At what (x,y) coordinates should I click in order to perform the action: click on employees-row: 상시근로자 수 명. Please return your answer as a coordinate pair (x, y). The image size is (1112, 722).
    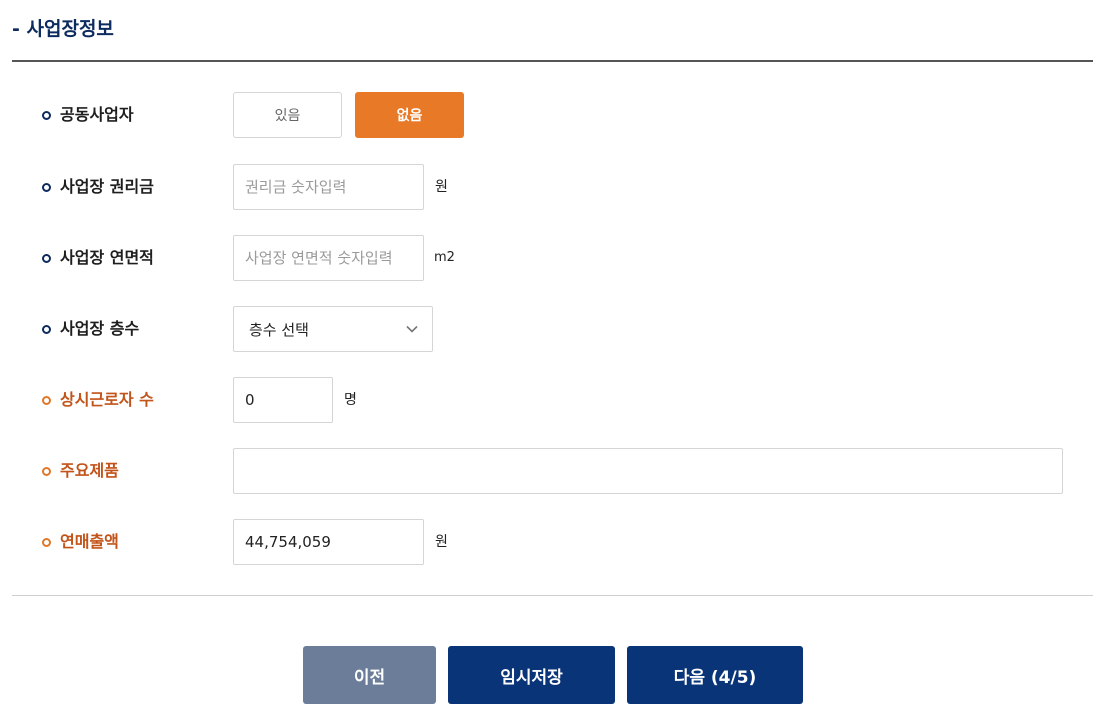
    Looking at the image, I should click on (556, 400).